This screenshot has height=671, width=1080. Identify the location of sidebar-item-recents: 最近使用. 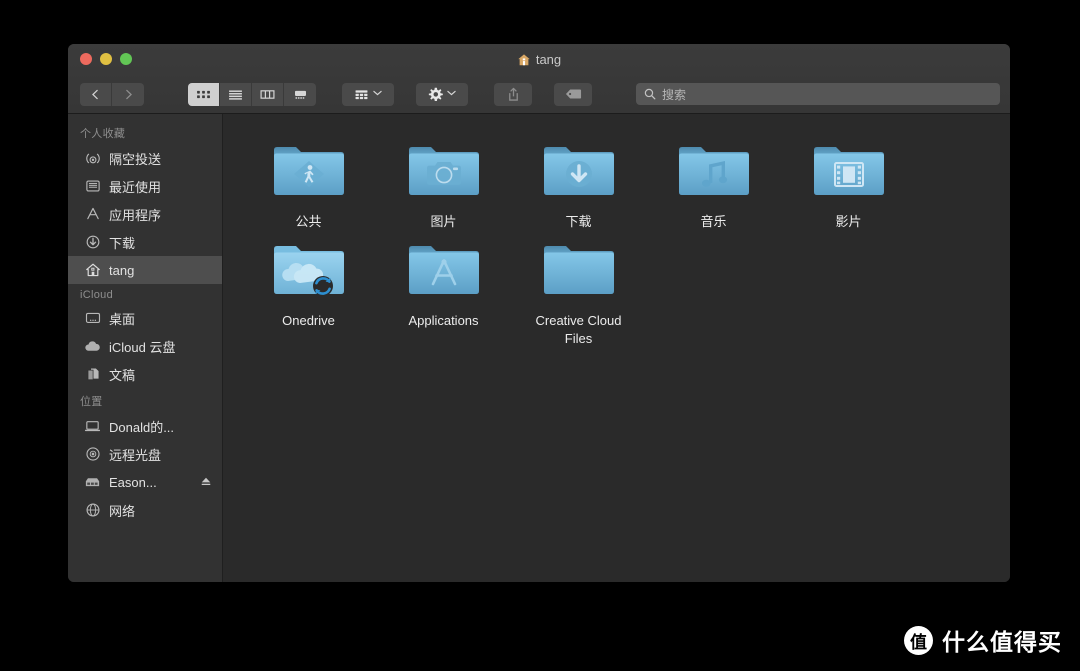
(145, 186).